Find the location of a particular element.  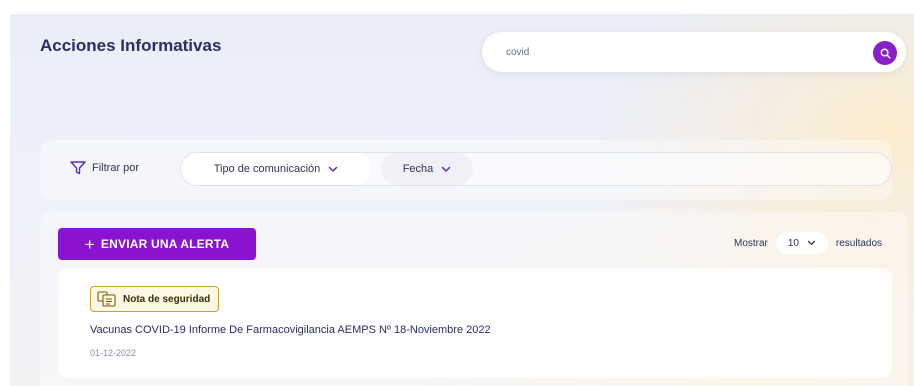

page-title: Acciones Informativas is located at coordinates (131, 45).